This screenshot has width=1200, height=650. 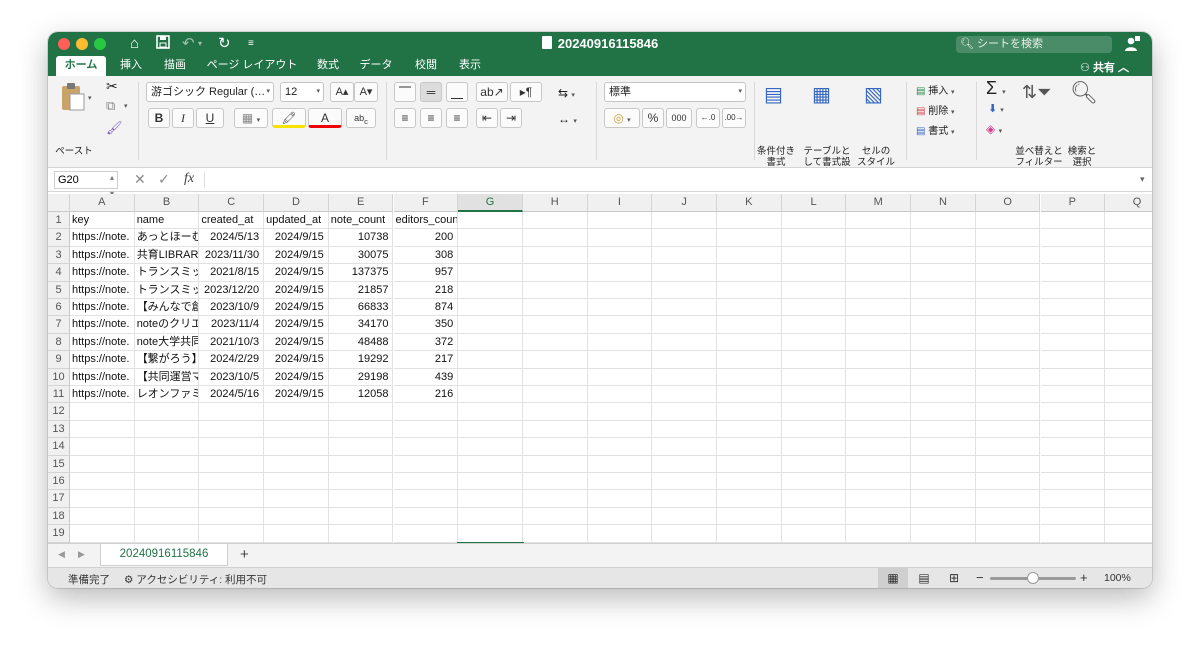 I want to click on cell-p17, so click(x=1073, y=499).